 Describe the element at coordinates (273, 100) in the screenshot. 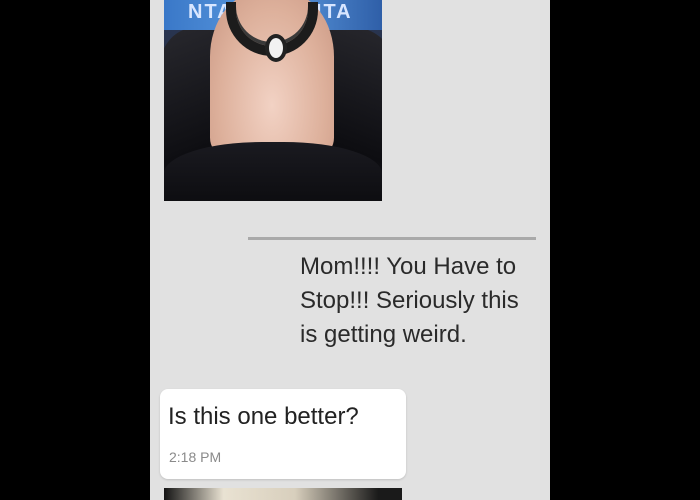

I see `message-image-1: NTA NTA` at that location.